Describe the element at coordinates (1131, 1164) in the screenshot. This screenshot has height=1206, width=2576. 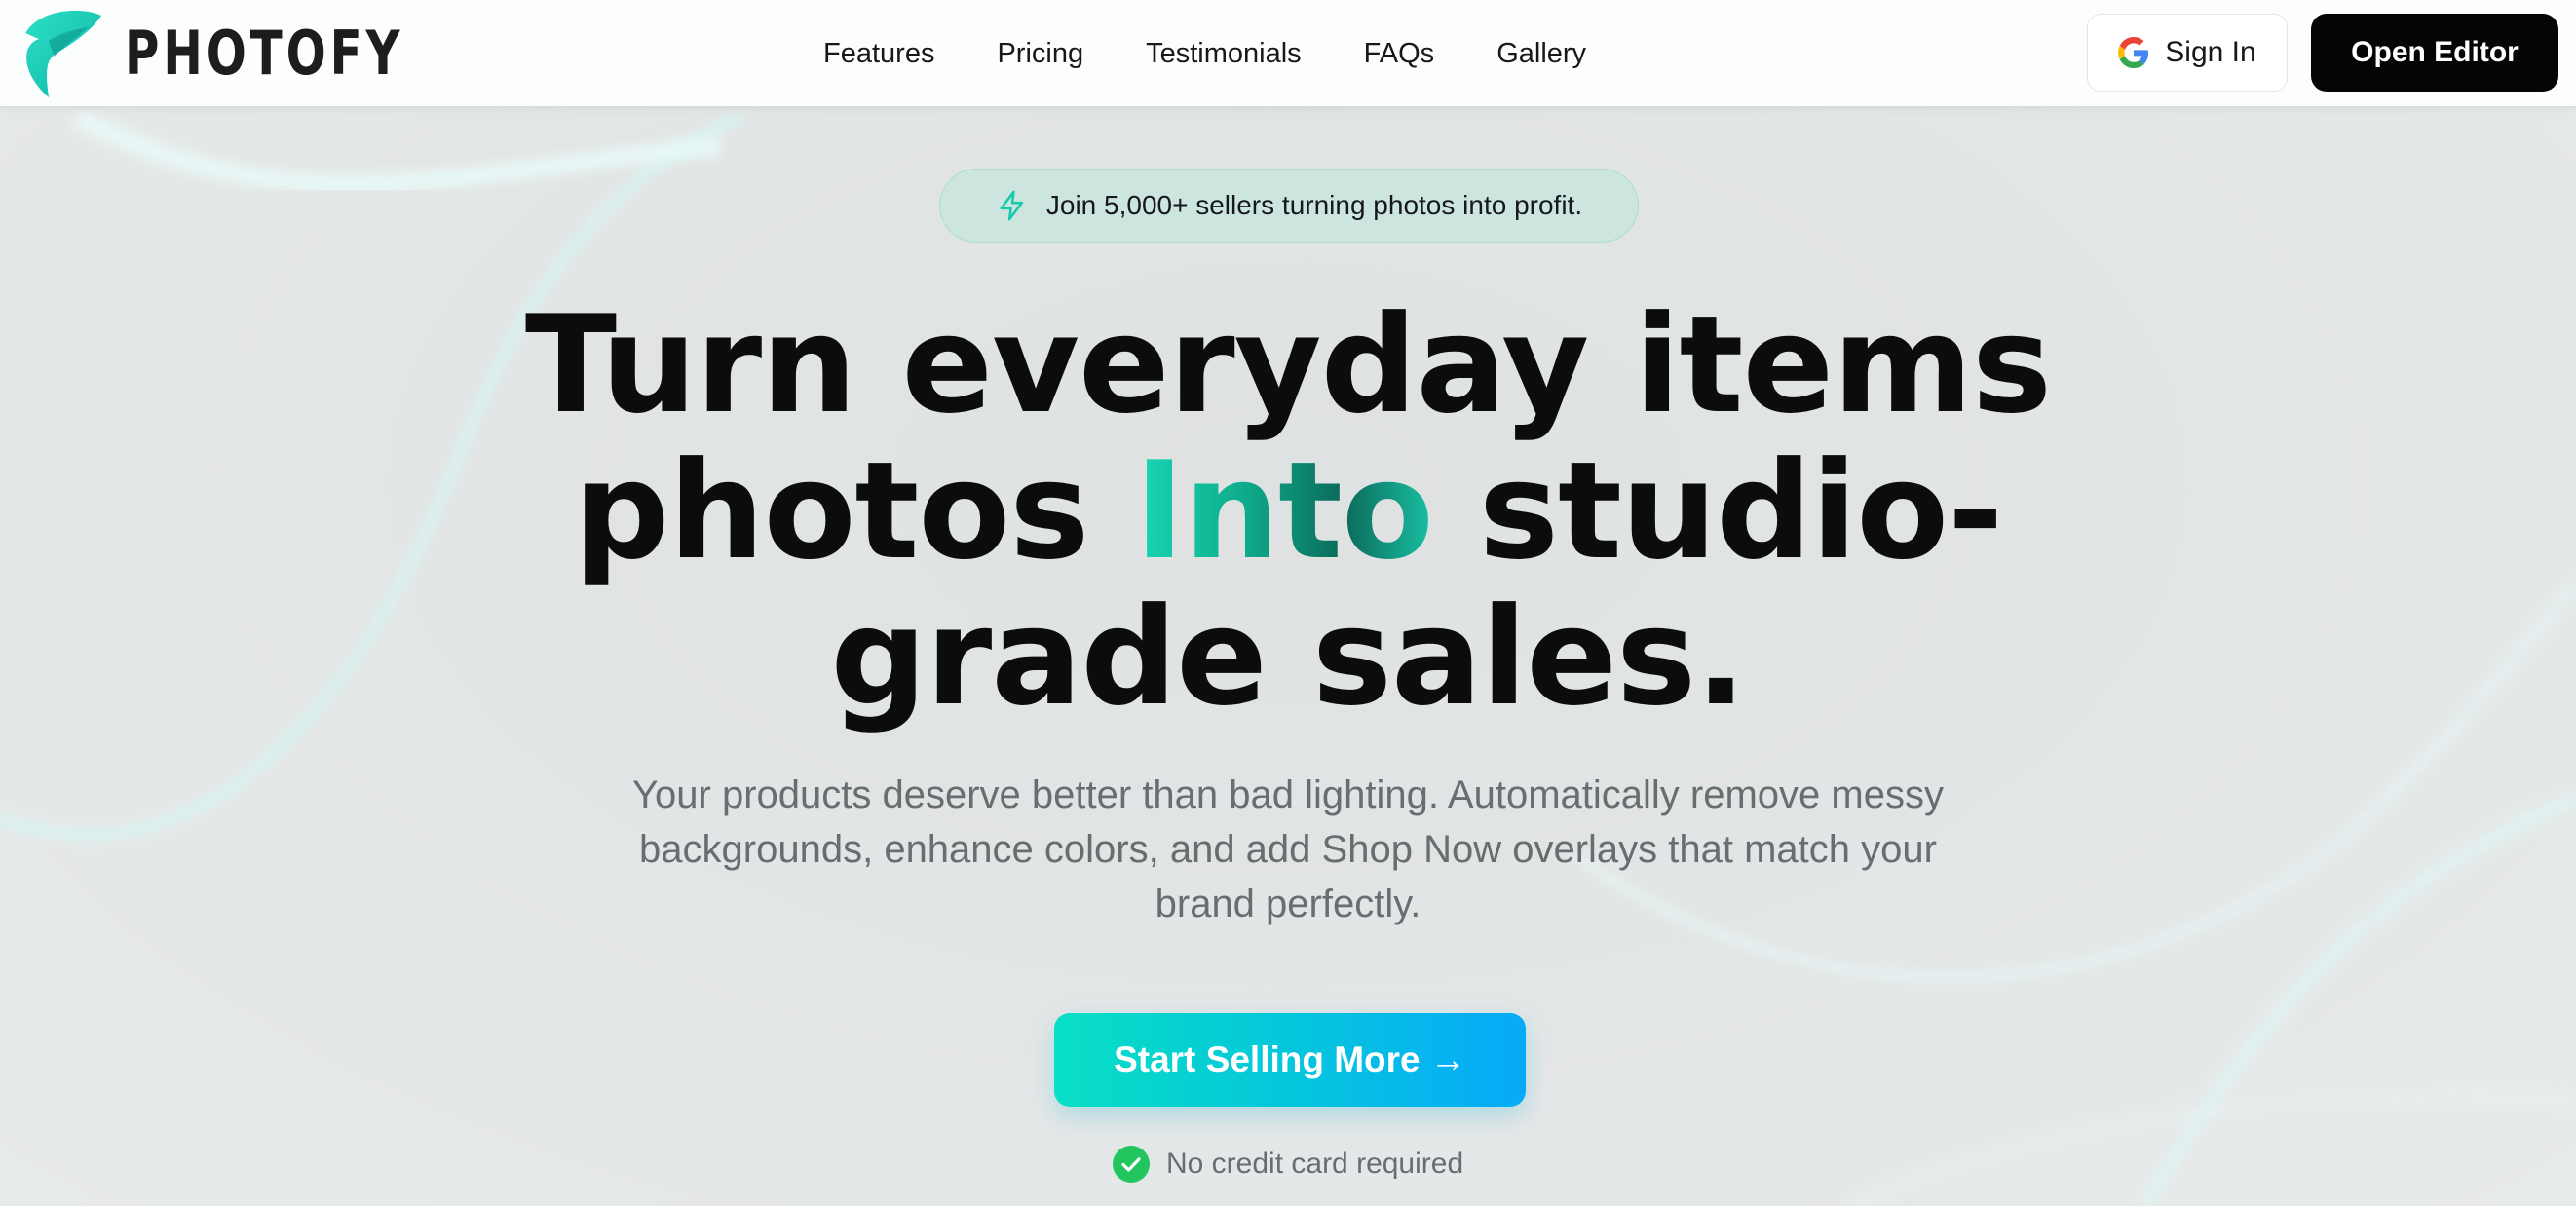
I see `check-circle-icon` at that location.